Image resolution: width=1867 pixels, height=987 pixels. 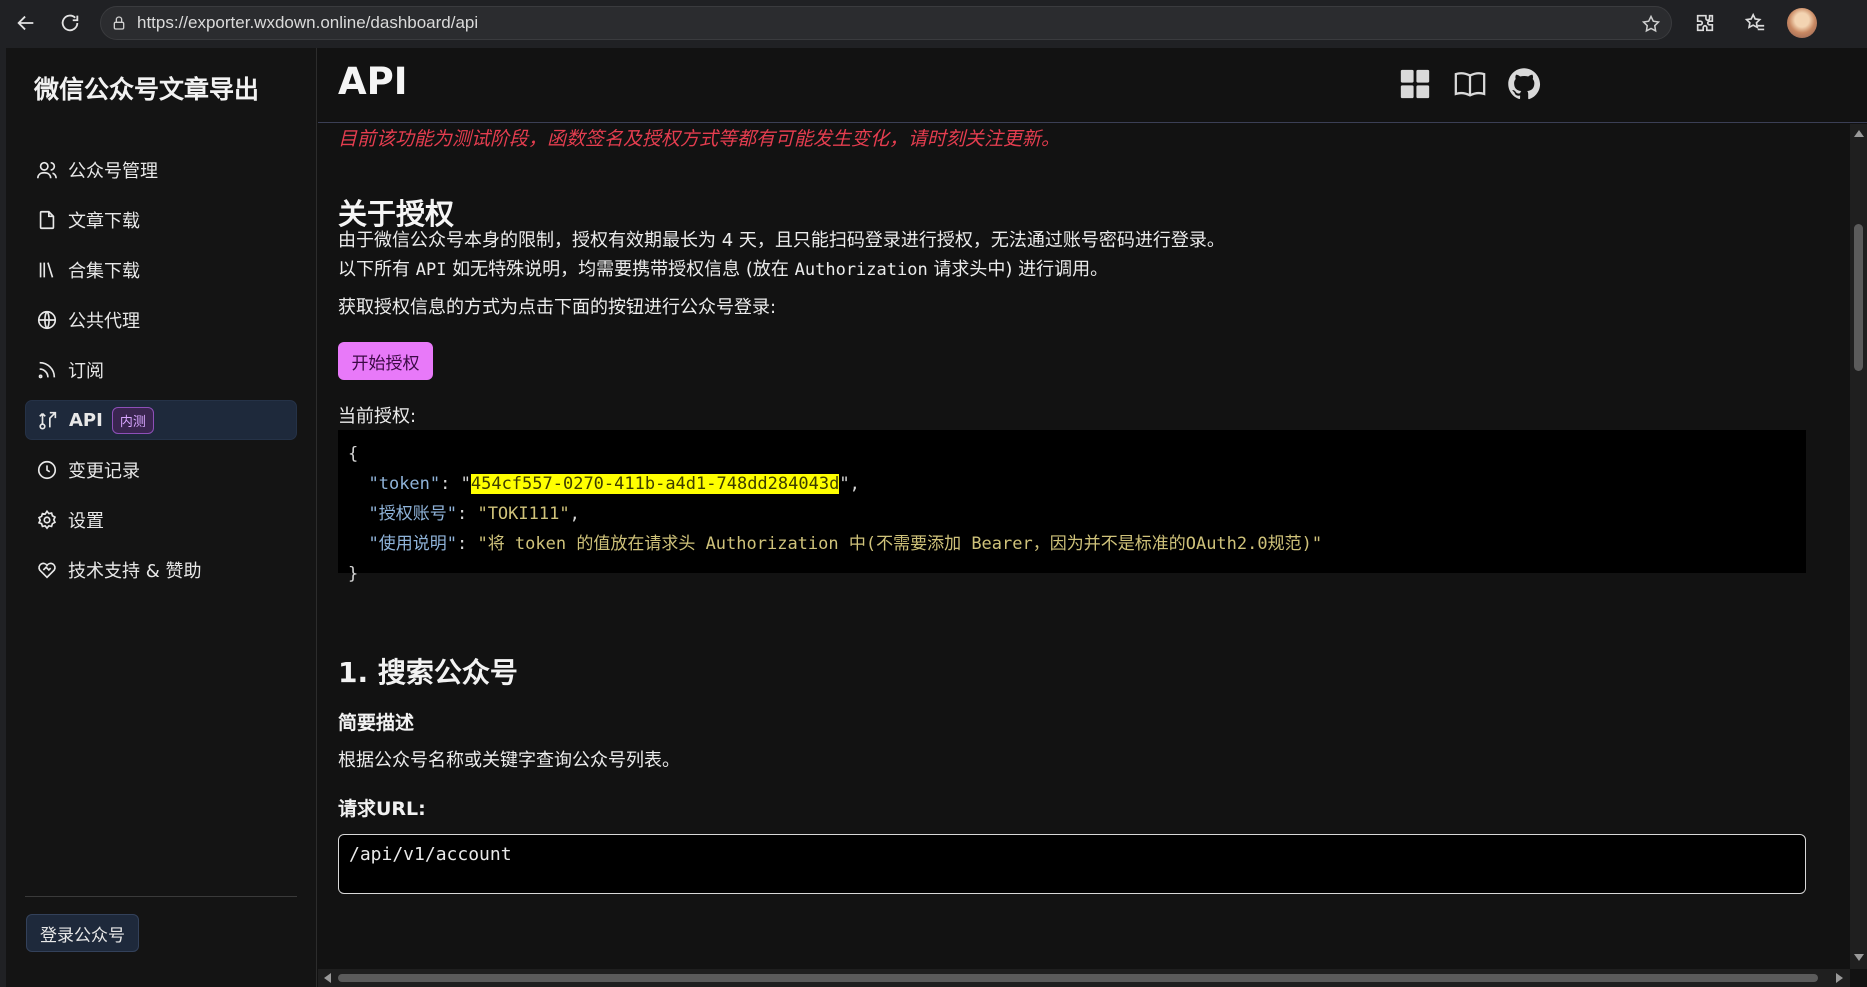 What do you see at coordinates (86, 420) in the screenshot?
I see `sidebar-item-label: API` at bounding box center [86, 420].